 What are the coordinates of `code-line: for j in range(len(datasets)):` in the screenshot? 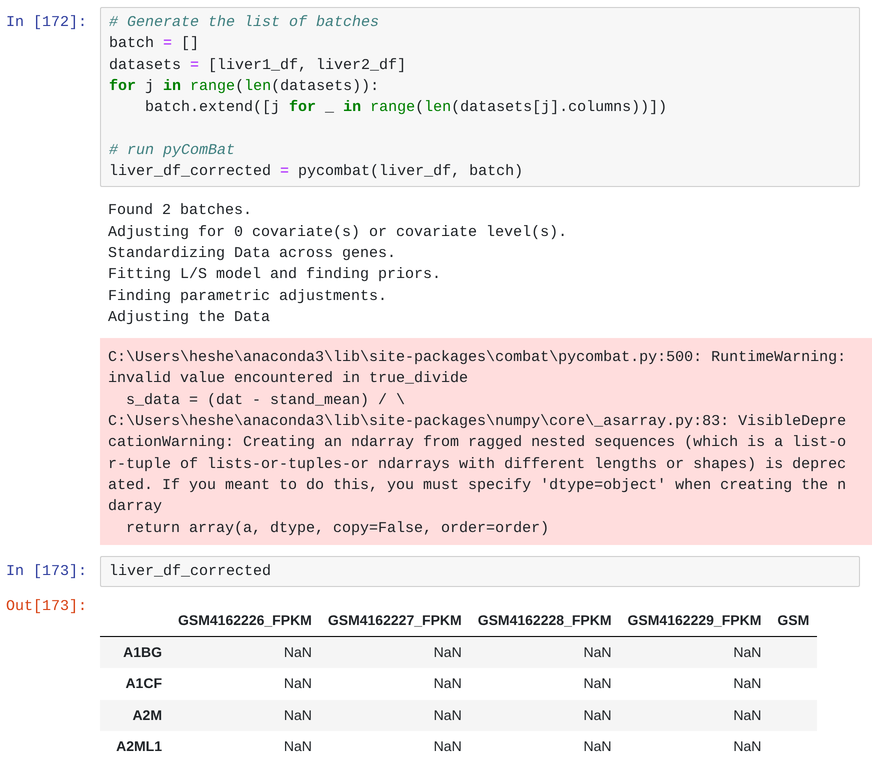 It's located at (244, 86).